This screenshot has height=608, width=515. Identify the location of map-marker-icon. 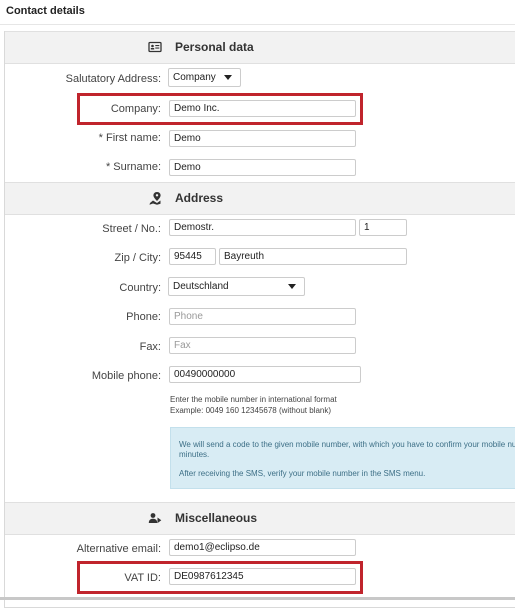
(155, 198).